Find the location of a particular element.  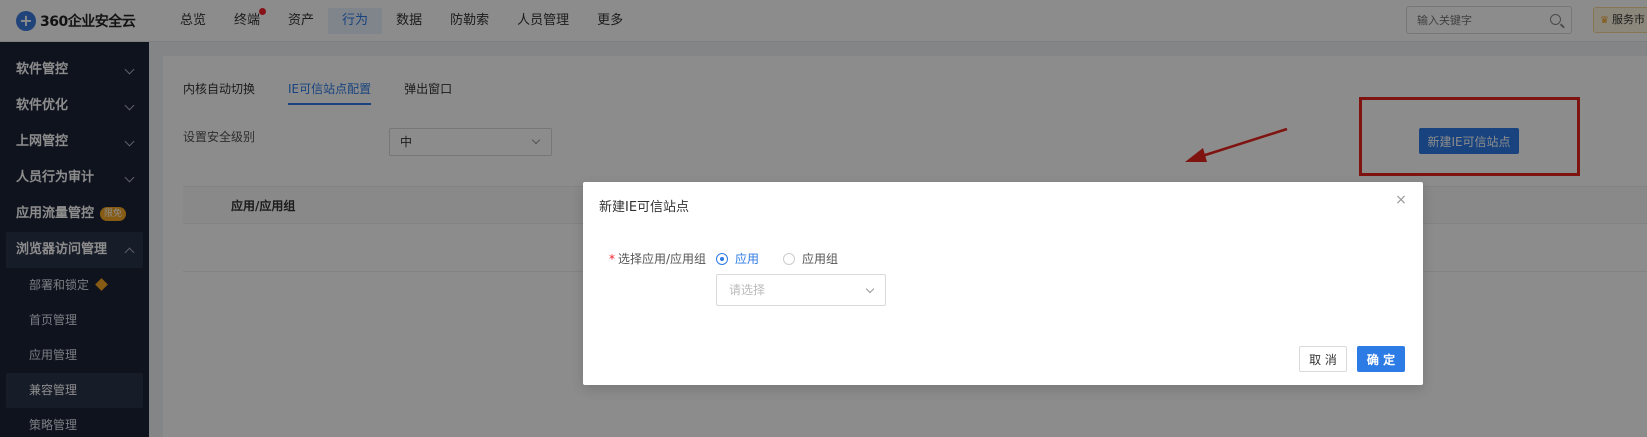

dialog-title: 新建IE可信站点 is located at coordinates (644, 207).